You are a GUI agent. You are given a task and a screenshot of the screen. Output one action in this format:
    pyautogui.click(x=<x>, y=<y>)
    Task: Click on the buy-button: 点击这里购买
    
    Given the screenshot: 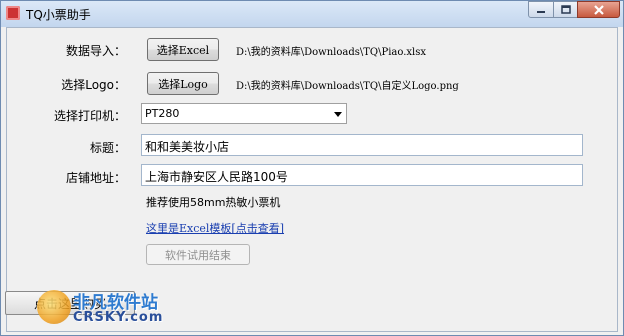 What is the action you would take?
    pyautogui.click(x=70, y=303)
    